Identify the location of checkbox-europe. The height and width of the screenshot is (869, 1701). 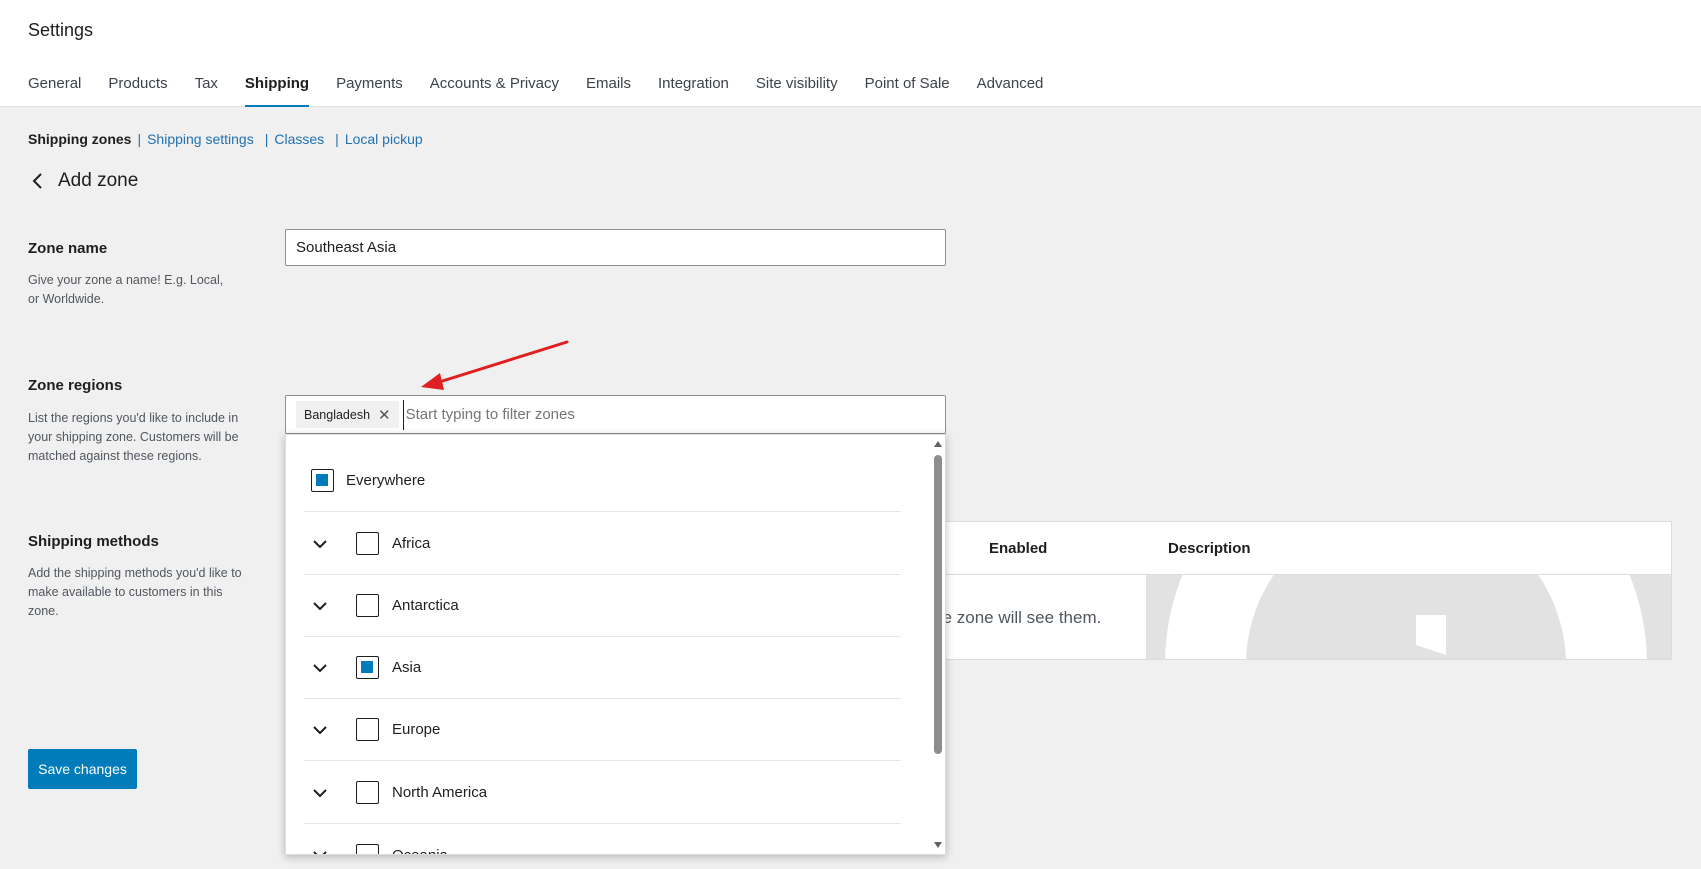
(367, 729).